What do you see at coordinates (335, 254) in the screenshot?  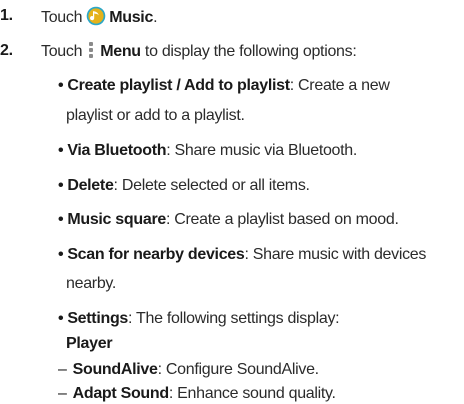 I see `option-desc: : Share music with devices` at bounding box center [335, 254].